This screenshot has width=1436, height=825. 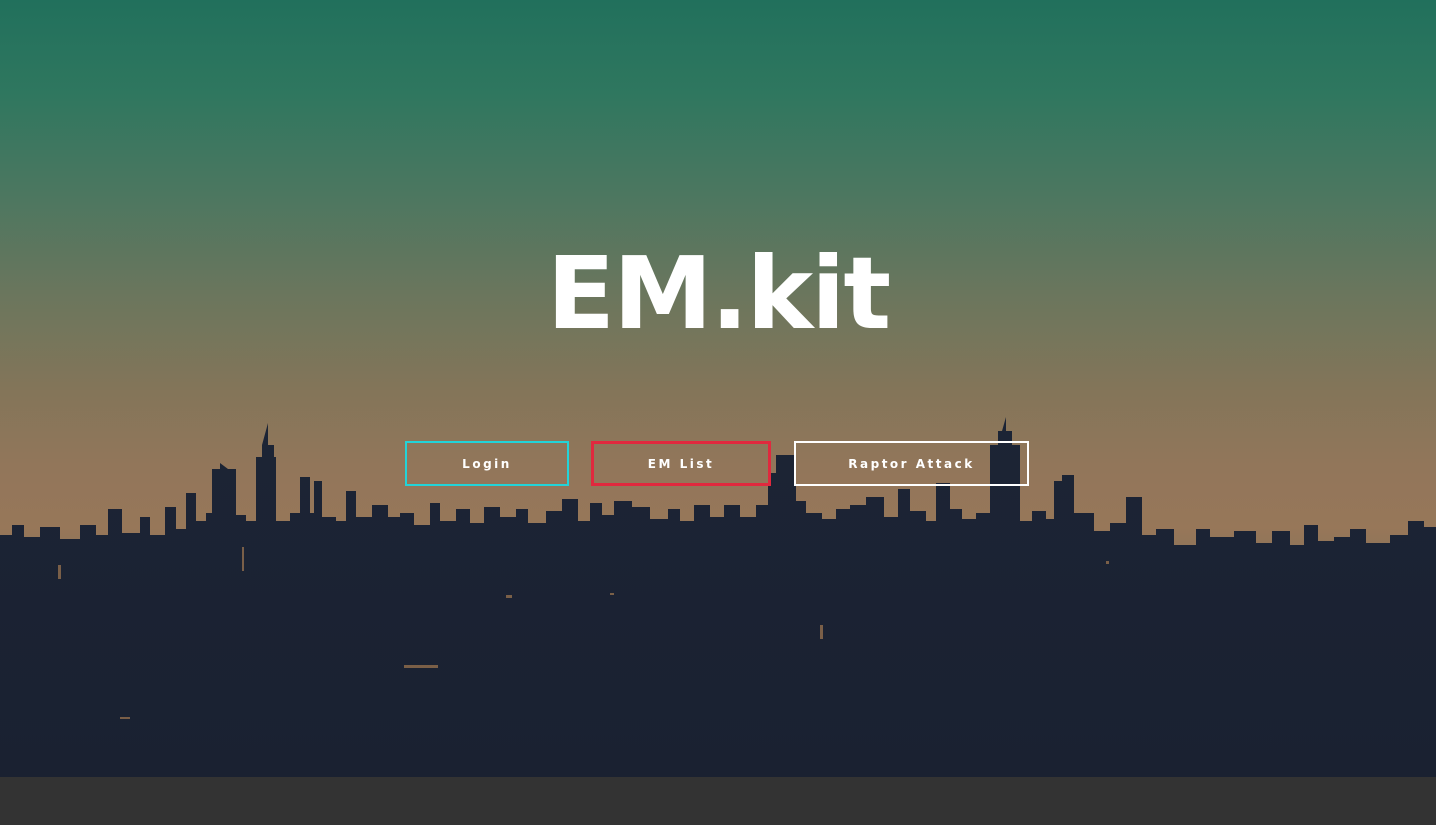 What do you see at coordinates (911, 463) in the screenshot?
I see `raptor-attack-button: Raptor Attack` at bounding box center [911, 463].